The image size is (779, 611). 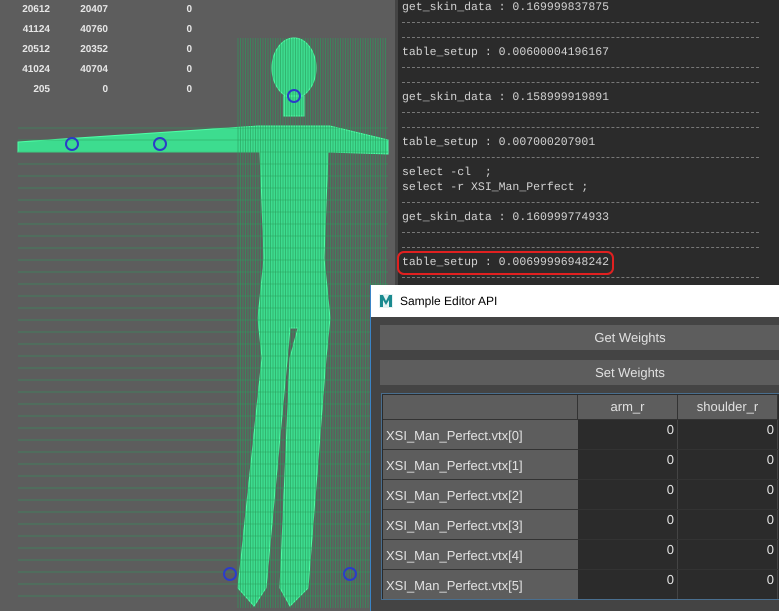 I want to click on stat-value: 20612, so click(x=35, y=10).